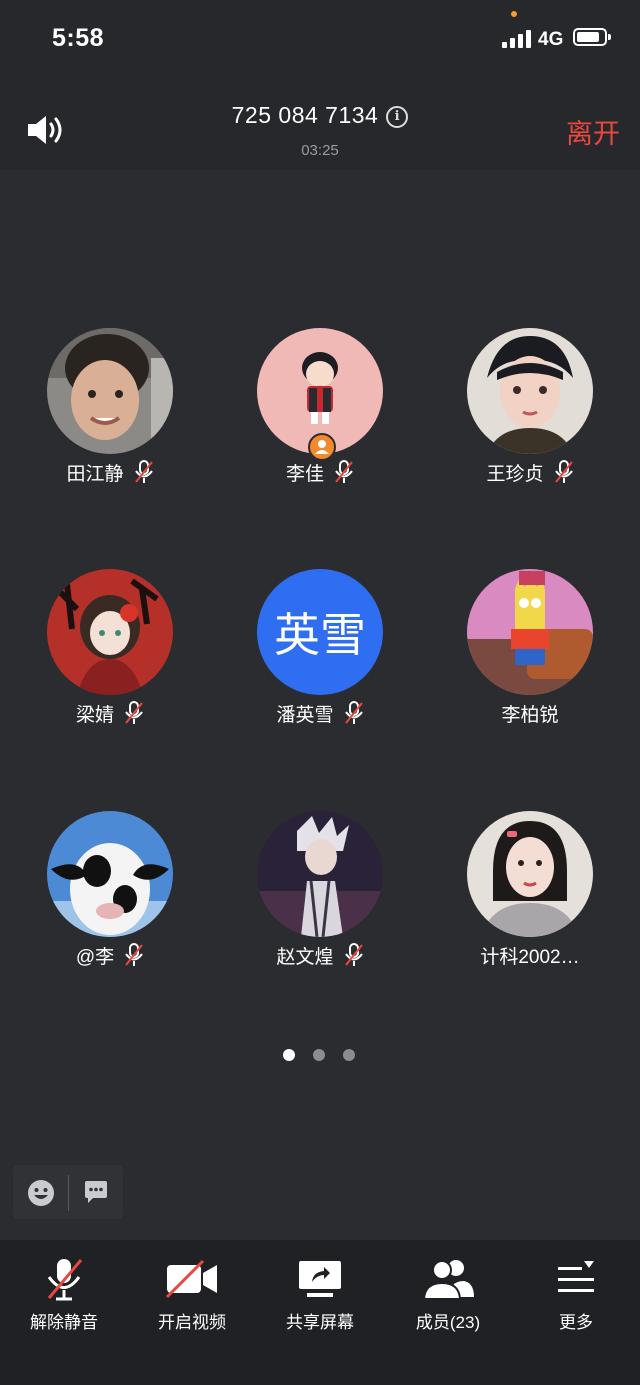  I want to click on more-menu-icon, so click(576, 1276).